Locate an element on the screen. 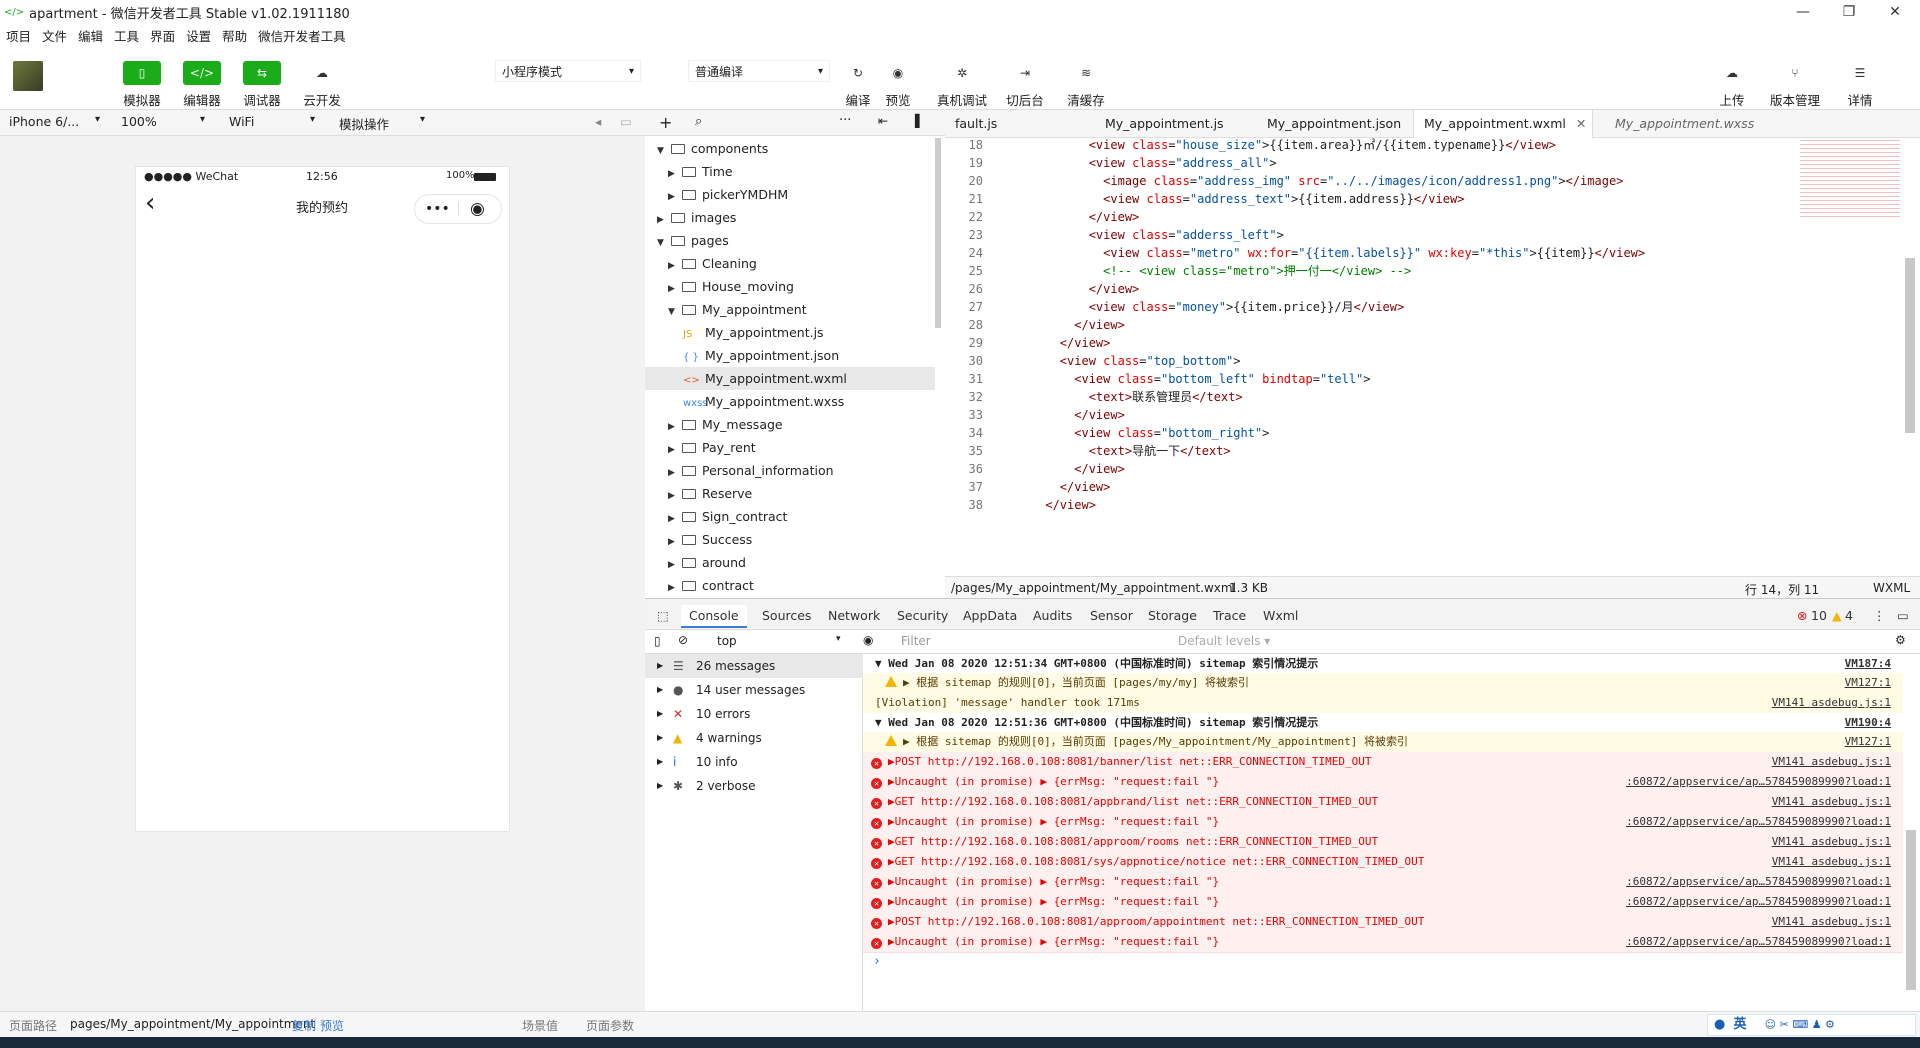 The height and width of the screenshot is (1048, 1920). menu-file: 文件 is located at coordinates (54, 35).